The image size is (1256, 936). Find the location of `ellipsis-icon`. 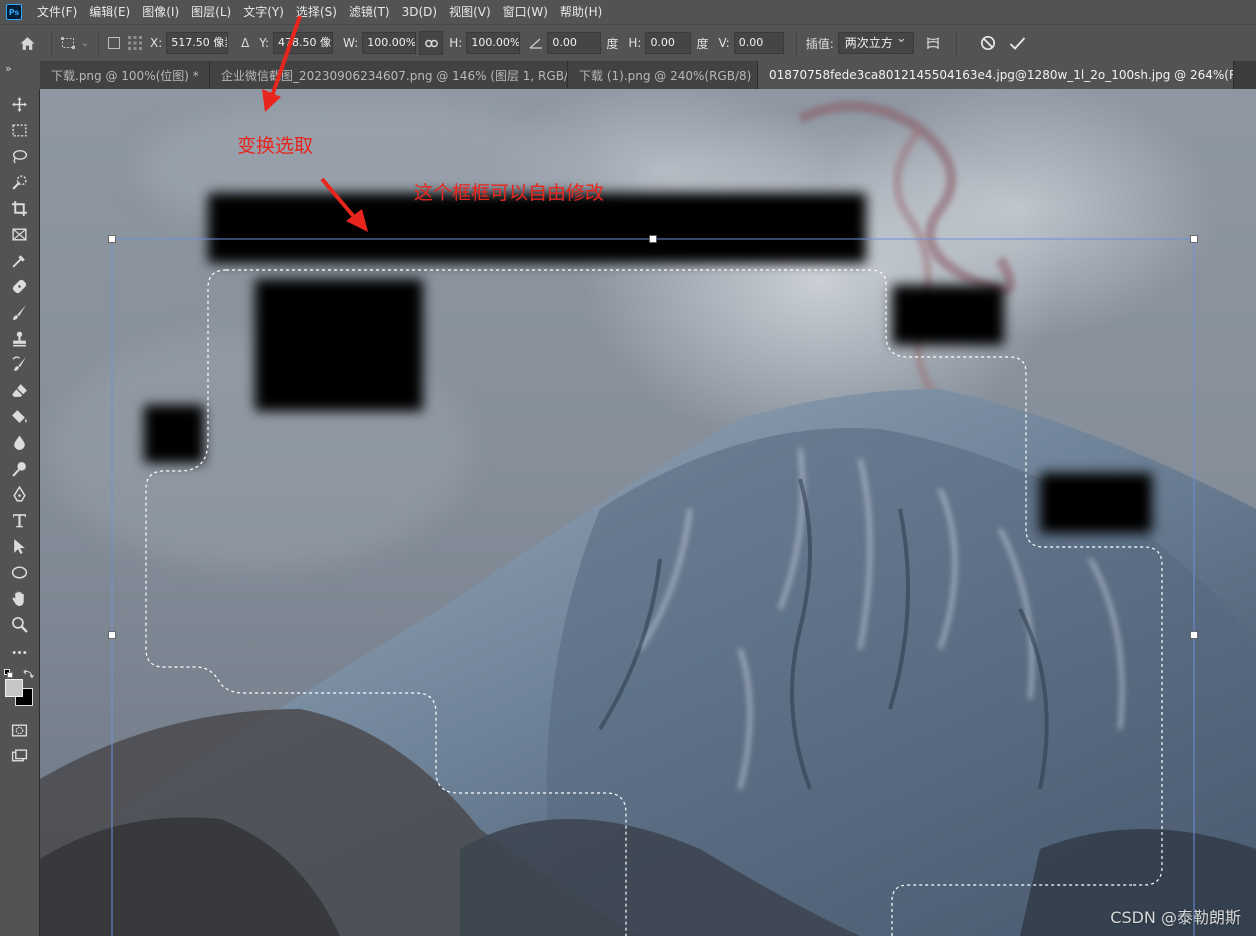

ellipsis-icon is located at coordinates (19, 652).